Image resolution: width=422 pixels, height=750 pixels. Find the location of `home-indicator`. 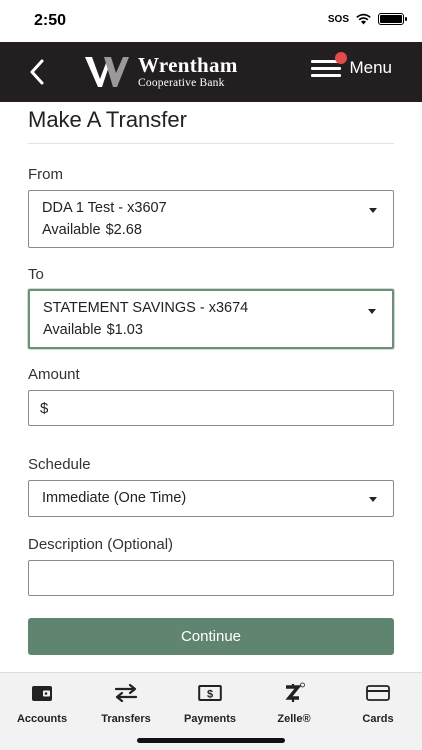

home-indicator is located at coordinates (211, 740).